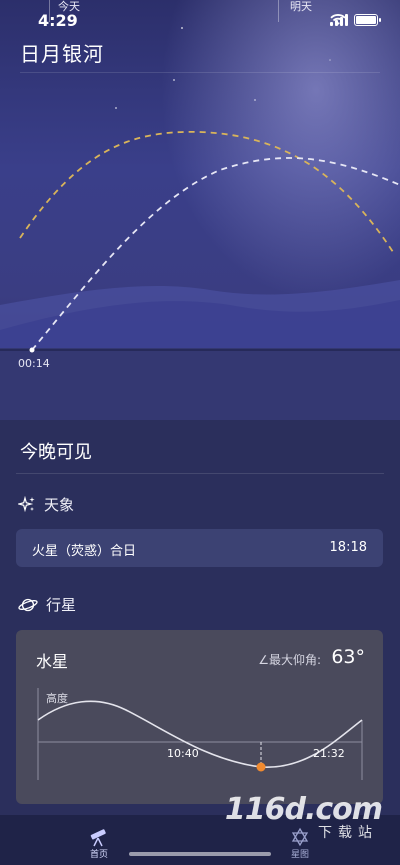 The height and width of the screenshot is (865, 400). What do you see at coordinates (26, 503) in the screenshot?
I see `sparkle-icon` at bounding box center [26, 503].